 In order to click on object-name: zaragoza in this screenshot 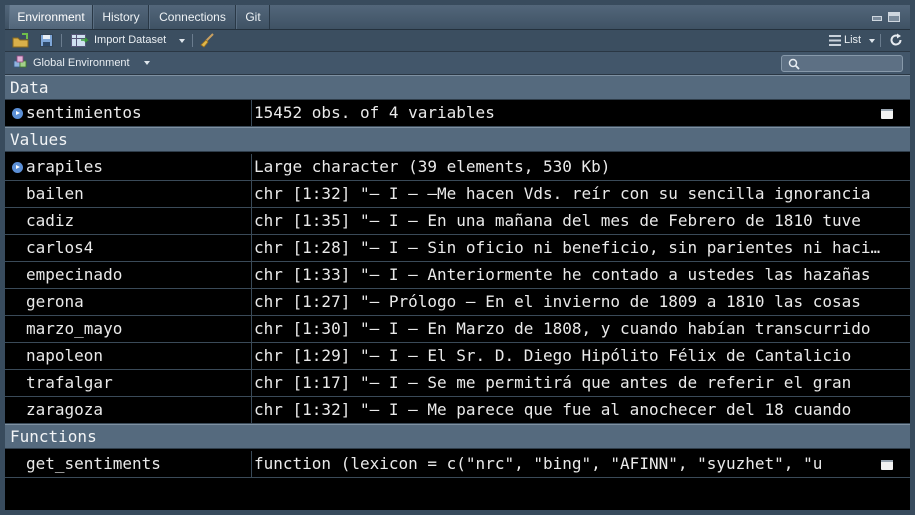, I will do `click(65, 409)`.